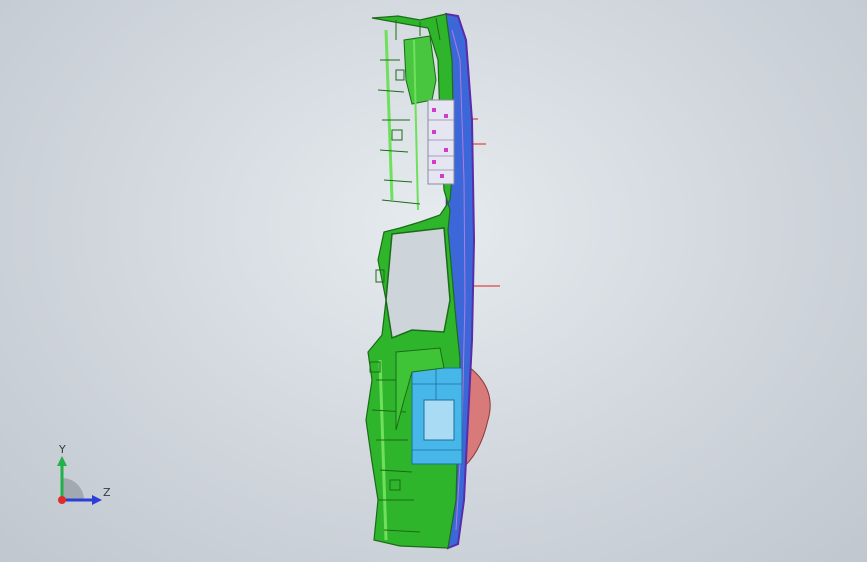 This screenshot has width=867, height=562. What do you see at coordinates (62, 461) in the screenshot?
I see `y-axis-arrow` at bounding box center [62, 461].